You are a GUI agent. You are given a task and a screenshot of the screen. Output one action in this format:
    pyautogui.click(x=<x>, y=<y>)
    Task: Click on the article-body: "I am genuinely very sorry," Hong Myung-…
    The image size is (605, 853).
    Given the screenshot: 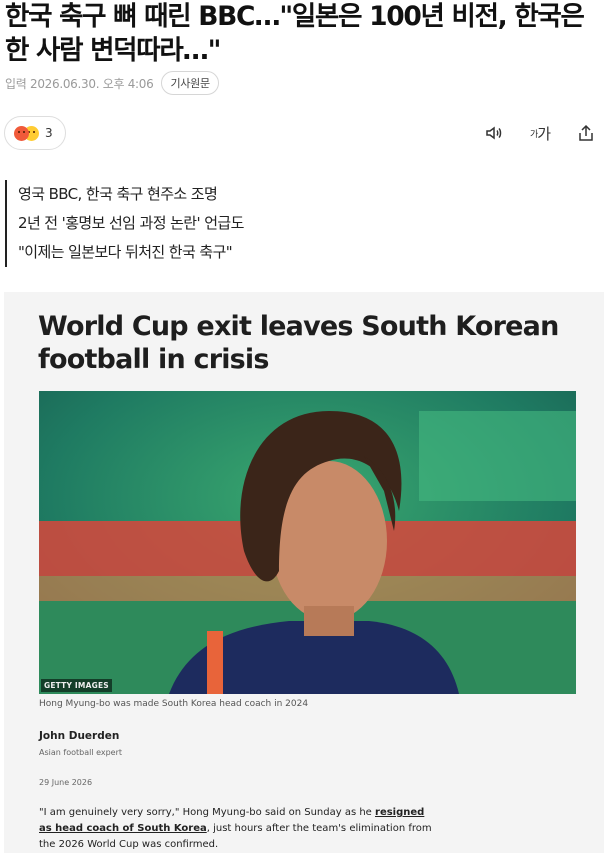 What is the action you would take?
    pyautogui.click(x=239, y=829)
    